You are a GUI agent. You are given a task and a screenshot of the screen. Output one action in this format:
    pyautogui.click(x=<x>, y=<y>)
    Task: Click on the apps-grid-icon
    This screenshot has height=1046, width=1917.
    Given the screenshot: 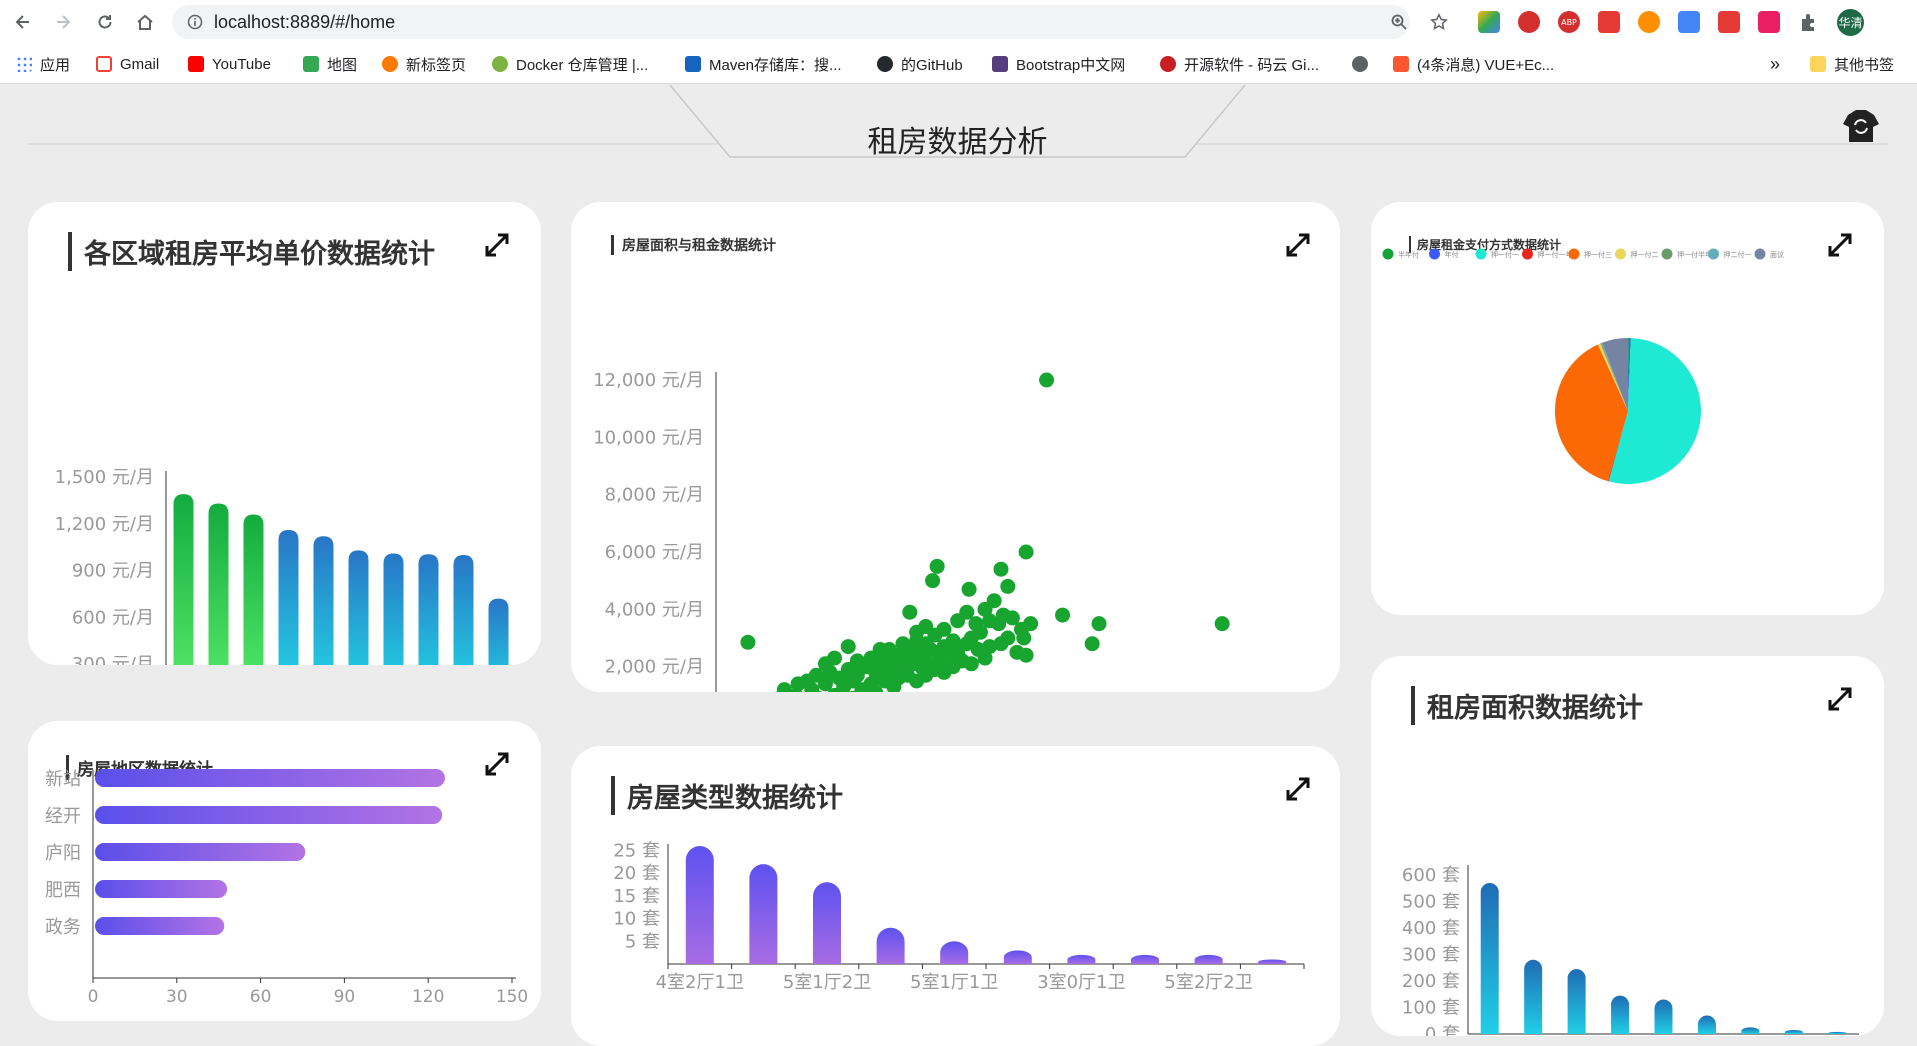 What is the action you would take?
    pyautogui.click(x=24, y=64)
    